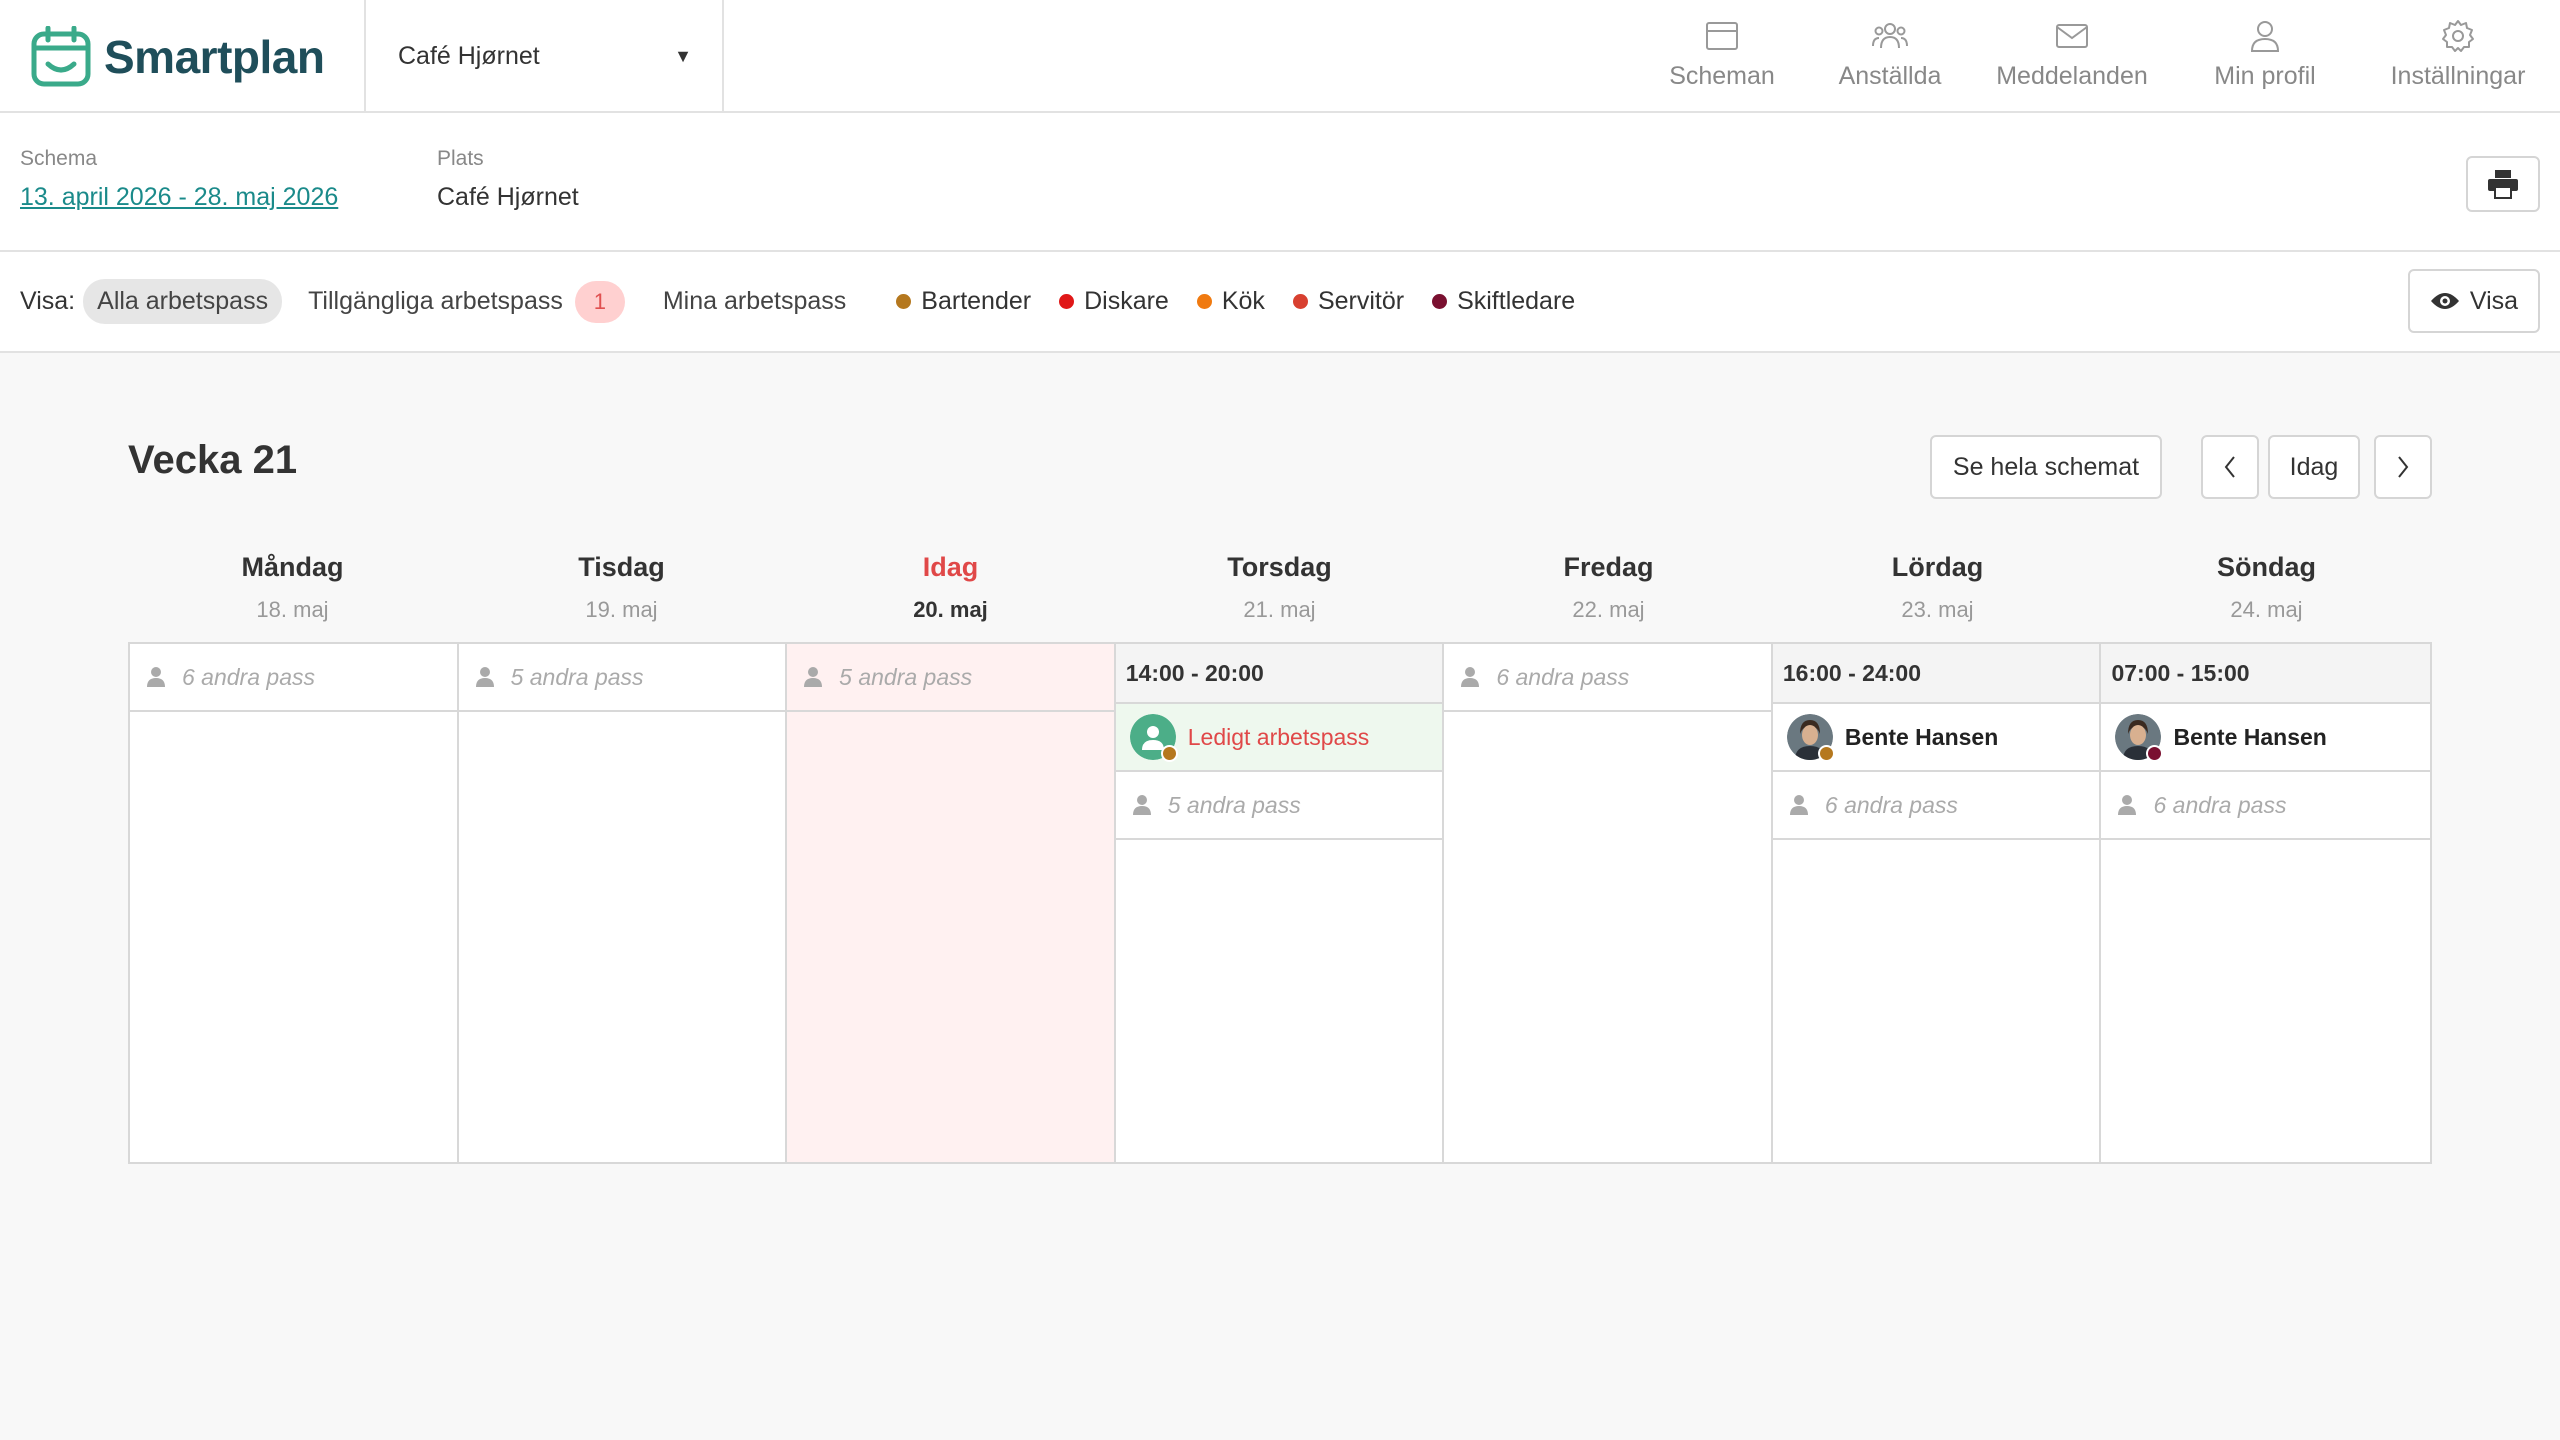  Describe the element at coordinates (976, 301) in the screenshot. I see `legend-label: Bartender` at that location.